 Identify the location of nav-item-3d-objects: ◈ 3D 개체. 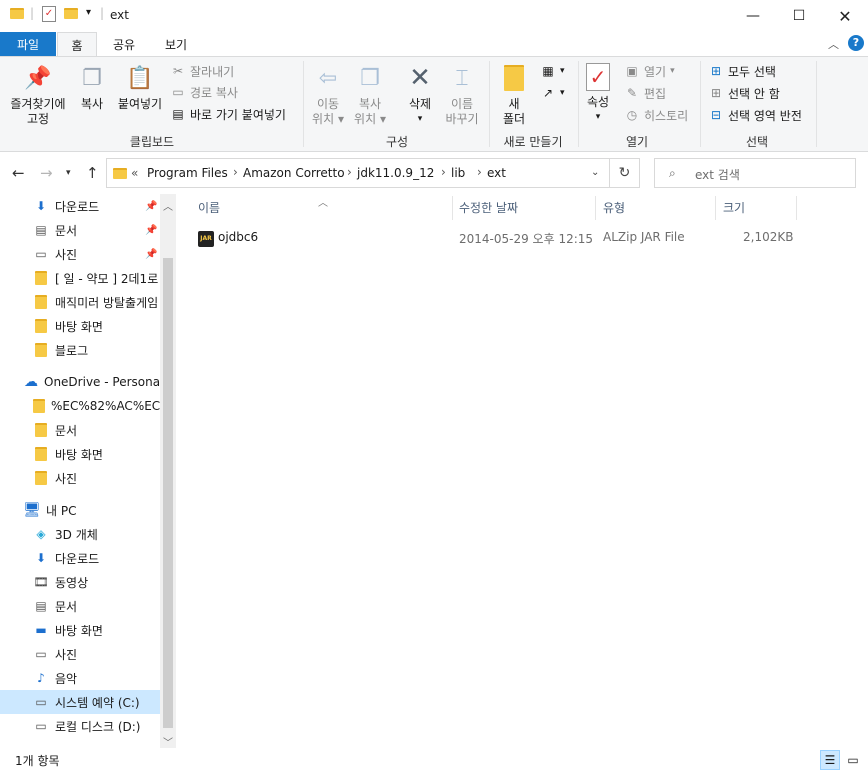
(80, 534).